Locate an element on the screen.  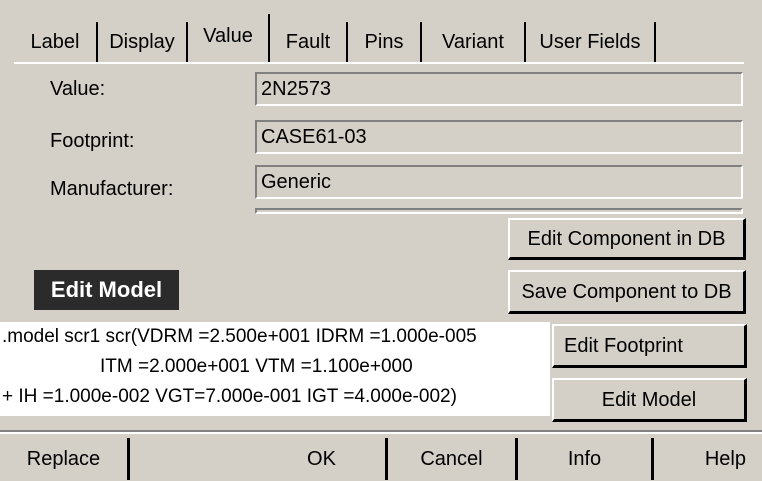
footprint-label: Footprint: is located at coordinates (92, 141).